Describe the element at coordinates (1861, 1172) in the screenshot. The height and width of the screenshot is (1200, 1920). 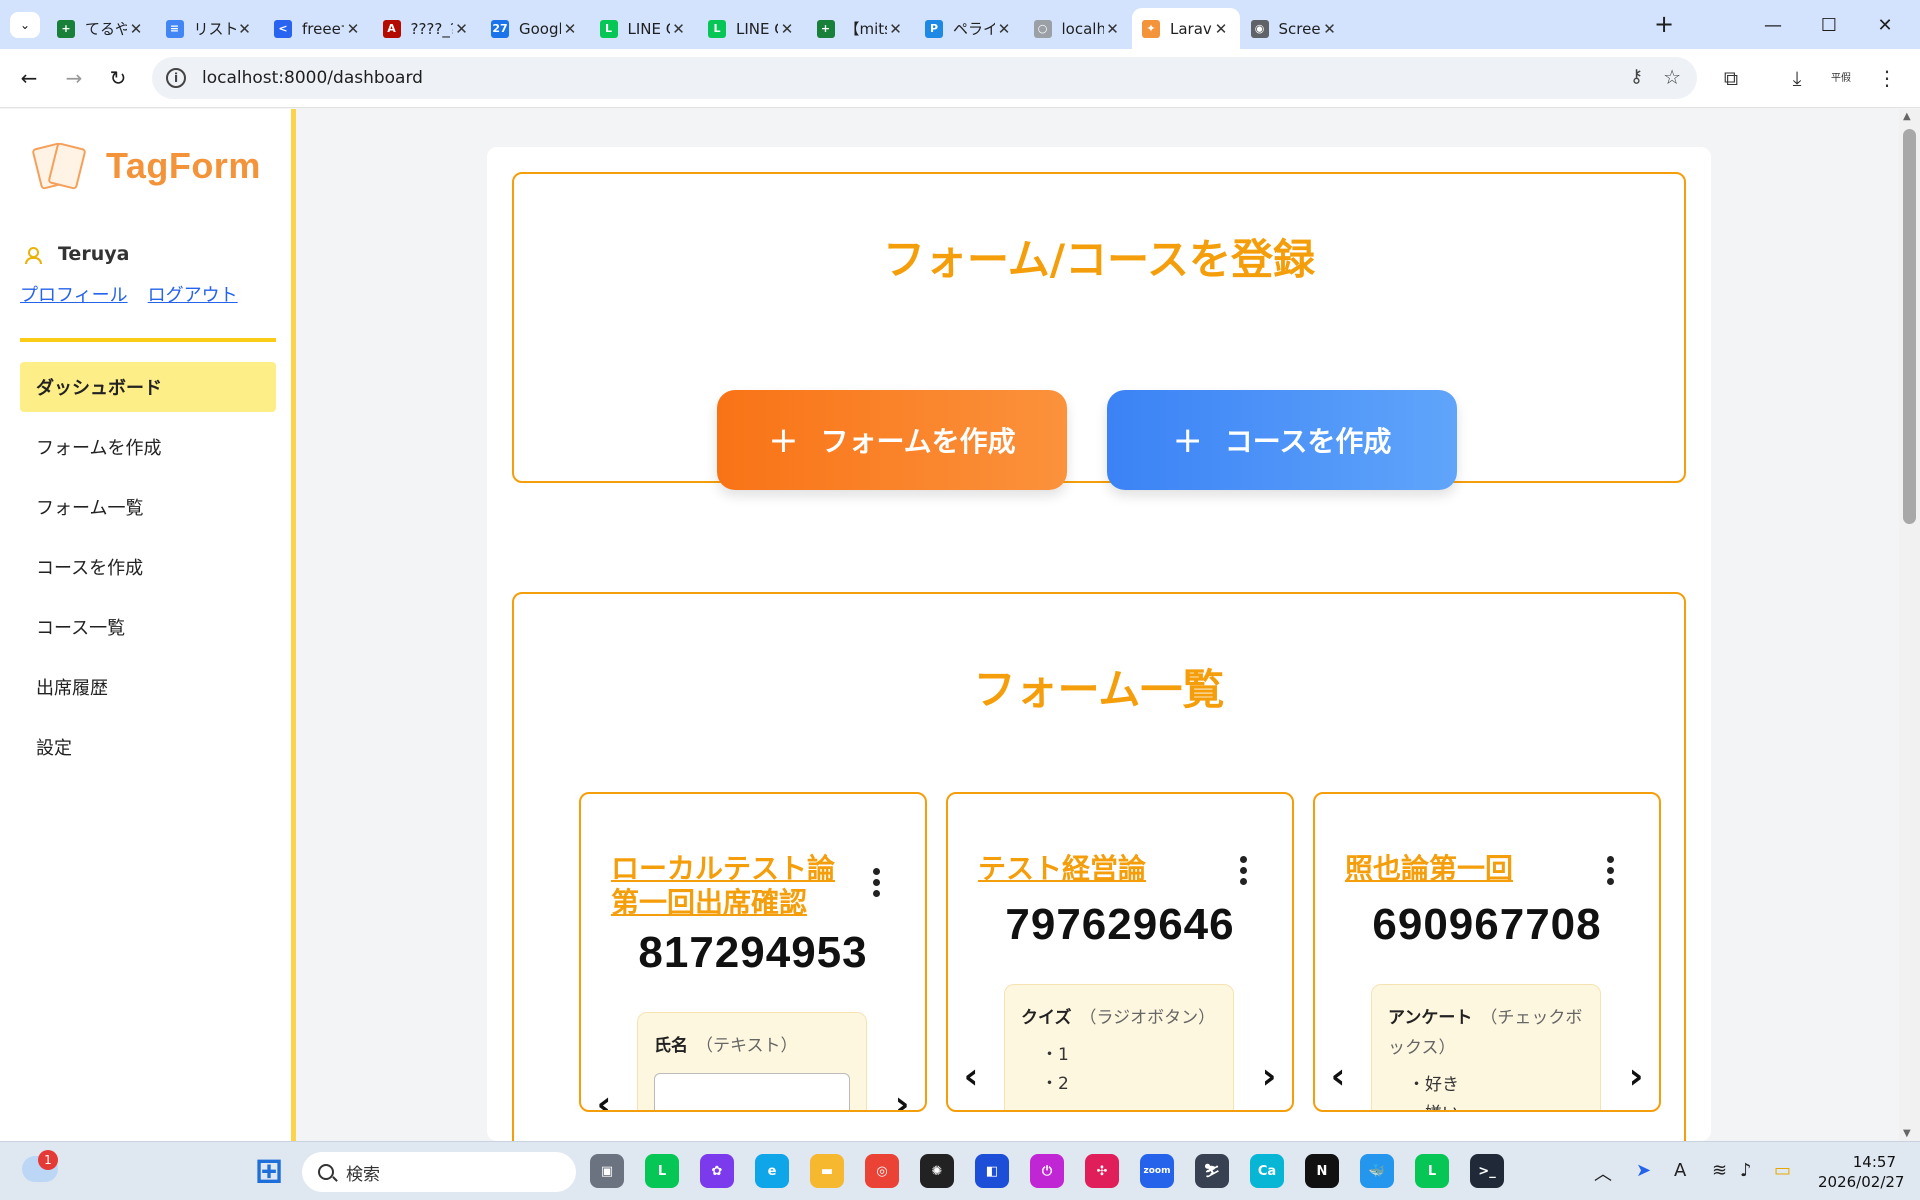
I see `clock: 14:57 2026/02/27` at that location.